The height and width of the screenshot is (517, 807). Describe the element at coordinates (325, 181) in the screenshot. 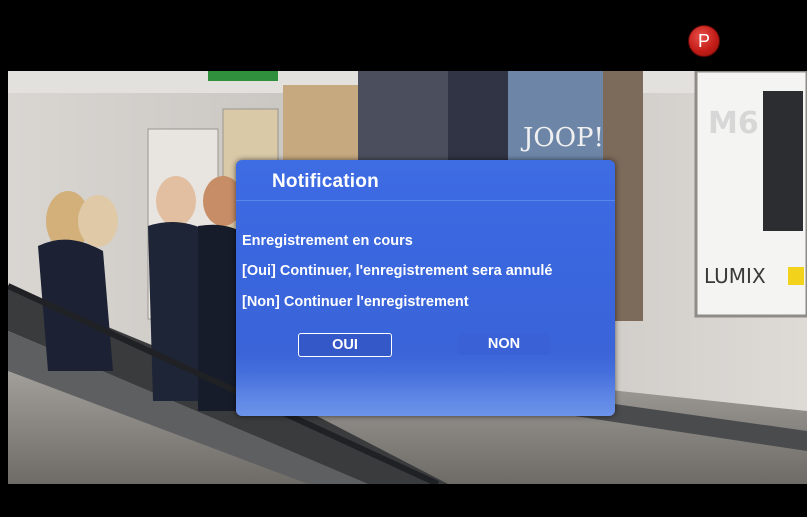

I see `dialog-title: Notification` at that location.